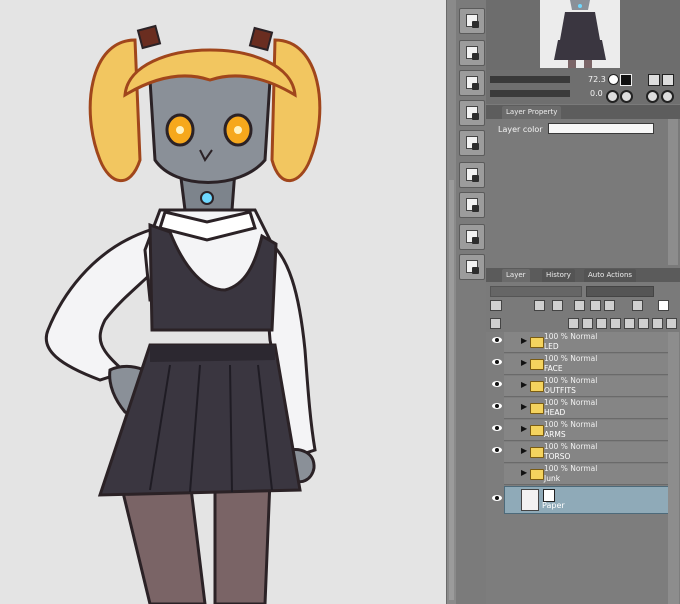 The image size is (680, 604). Describe the element at coordinates (615, 323) in the screenshot. I see `transfer-down-icon` at that location.